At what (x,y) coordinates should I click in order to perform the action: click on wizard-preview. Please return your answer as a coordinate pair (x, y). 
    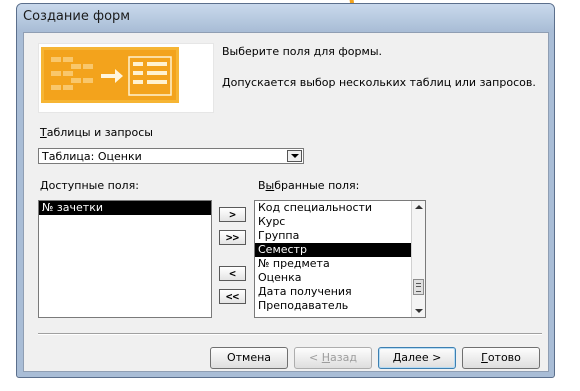
    Looking at the image, I should click on (126, 78).